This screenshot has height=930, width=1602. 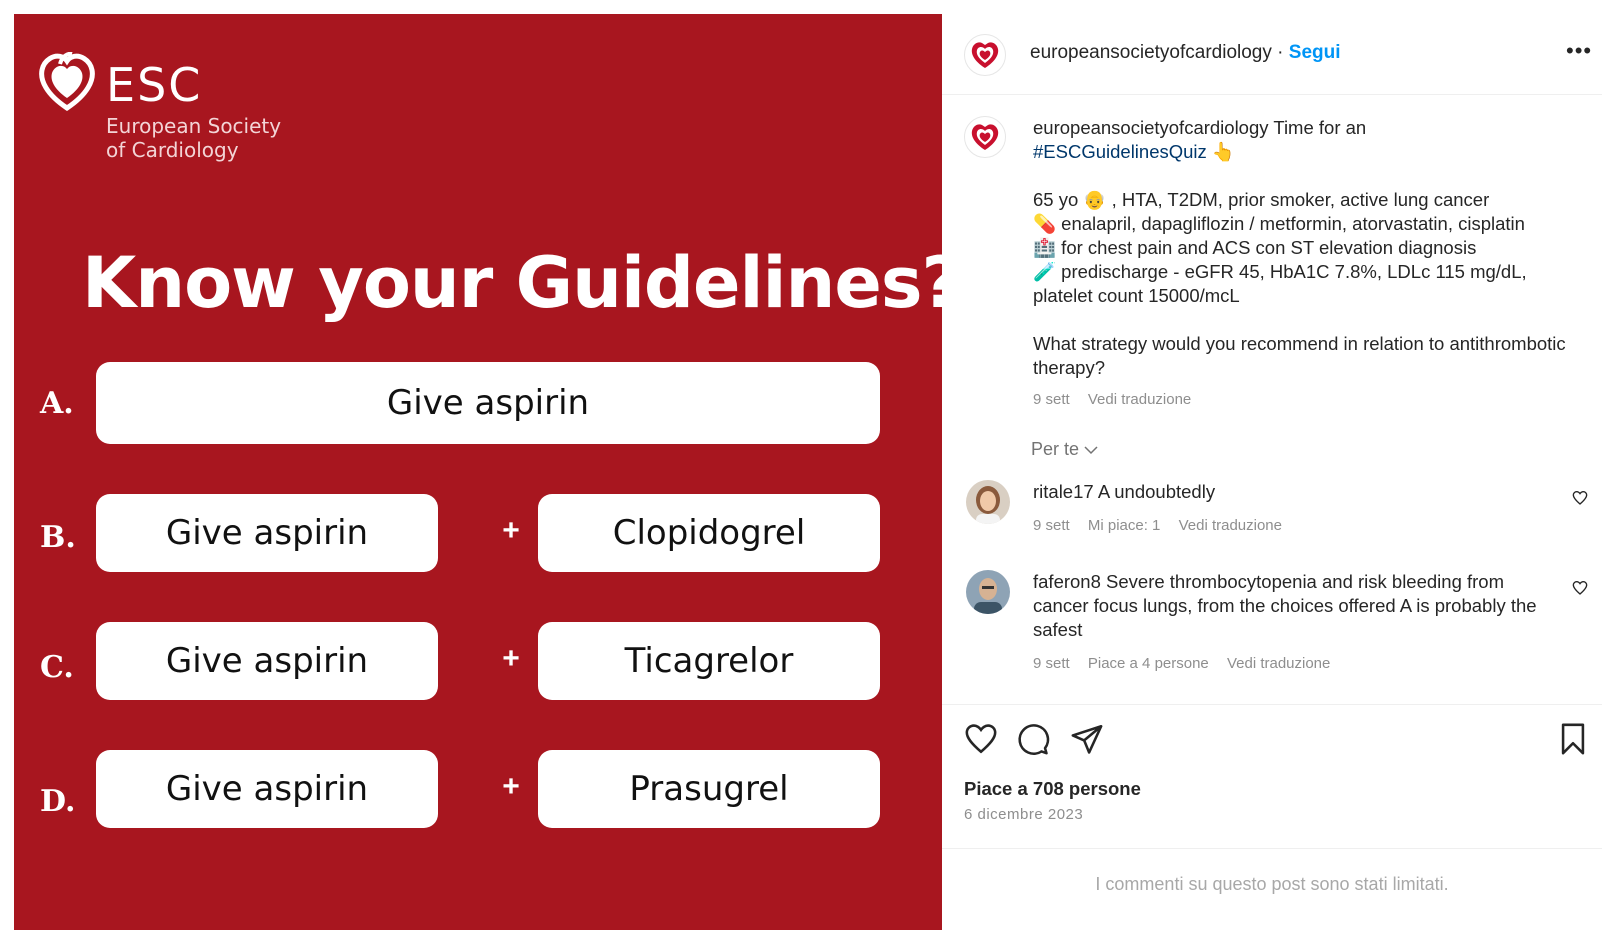 I want to click on comment-likes: Mi piace: 1, so click(x=1124, y=525).